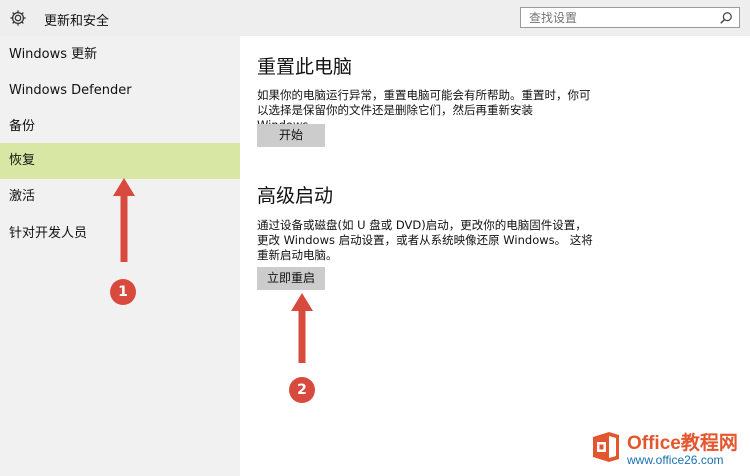 Image resolution: width=750 pixels, height=476 pixels. I want to click on advanced-startup-title: 高级启动, so click(295, 196).